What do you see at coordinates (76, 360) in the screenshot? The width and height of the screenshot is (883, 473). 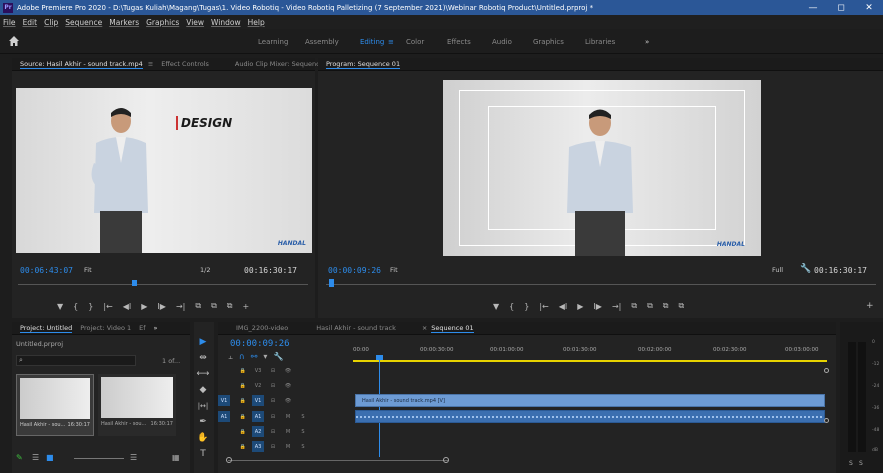 I see `project-search-input: ⌕` at bounding box center [76, 360].